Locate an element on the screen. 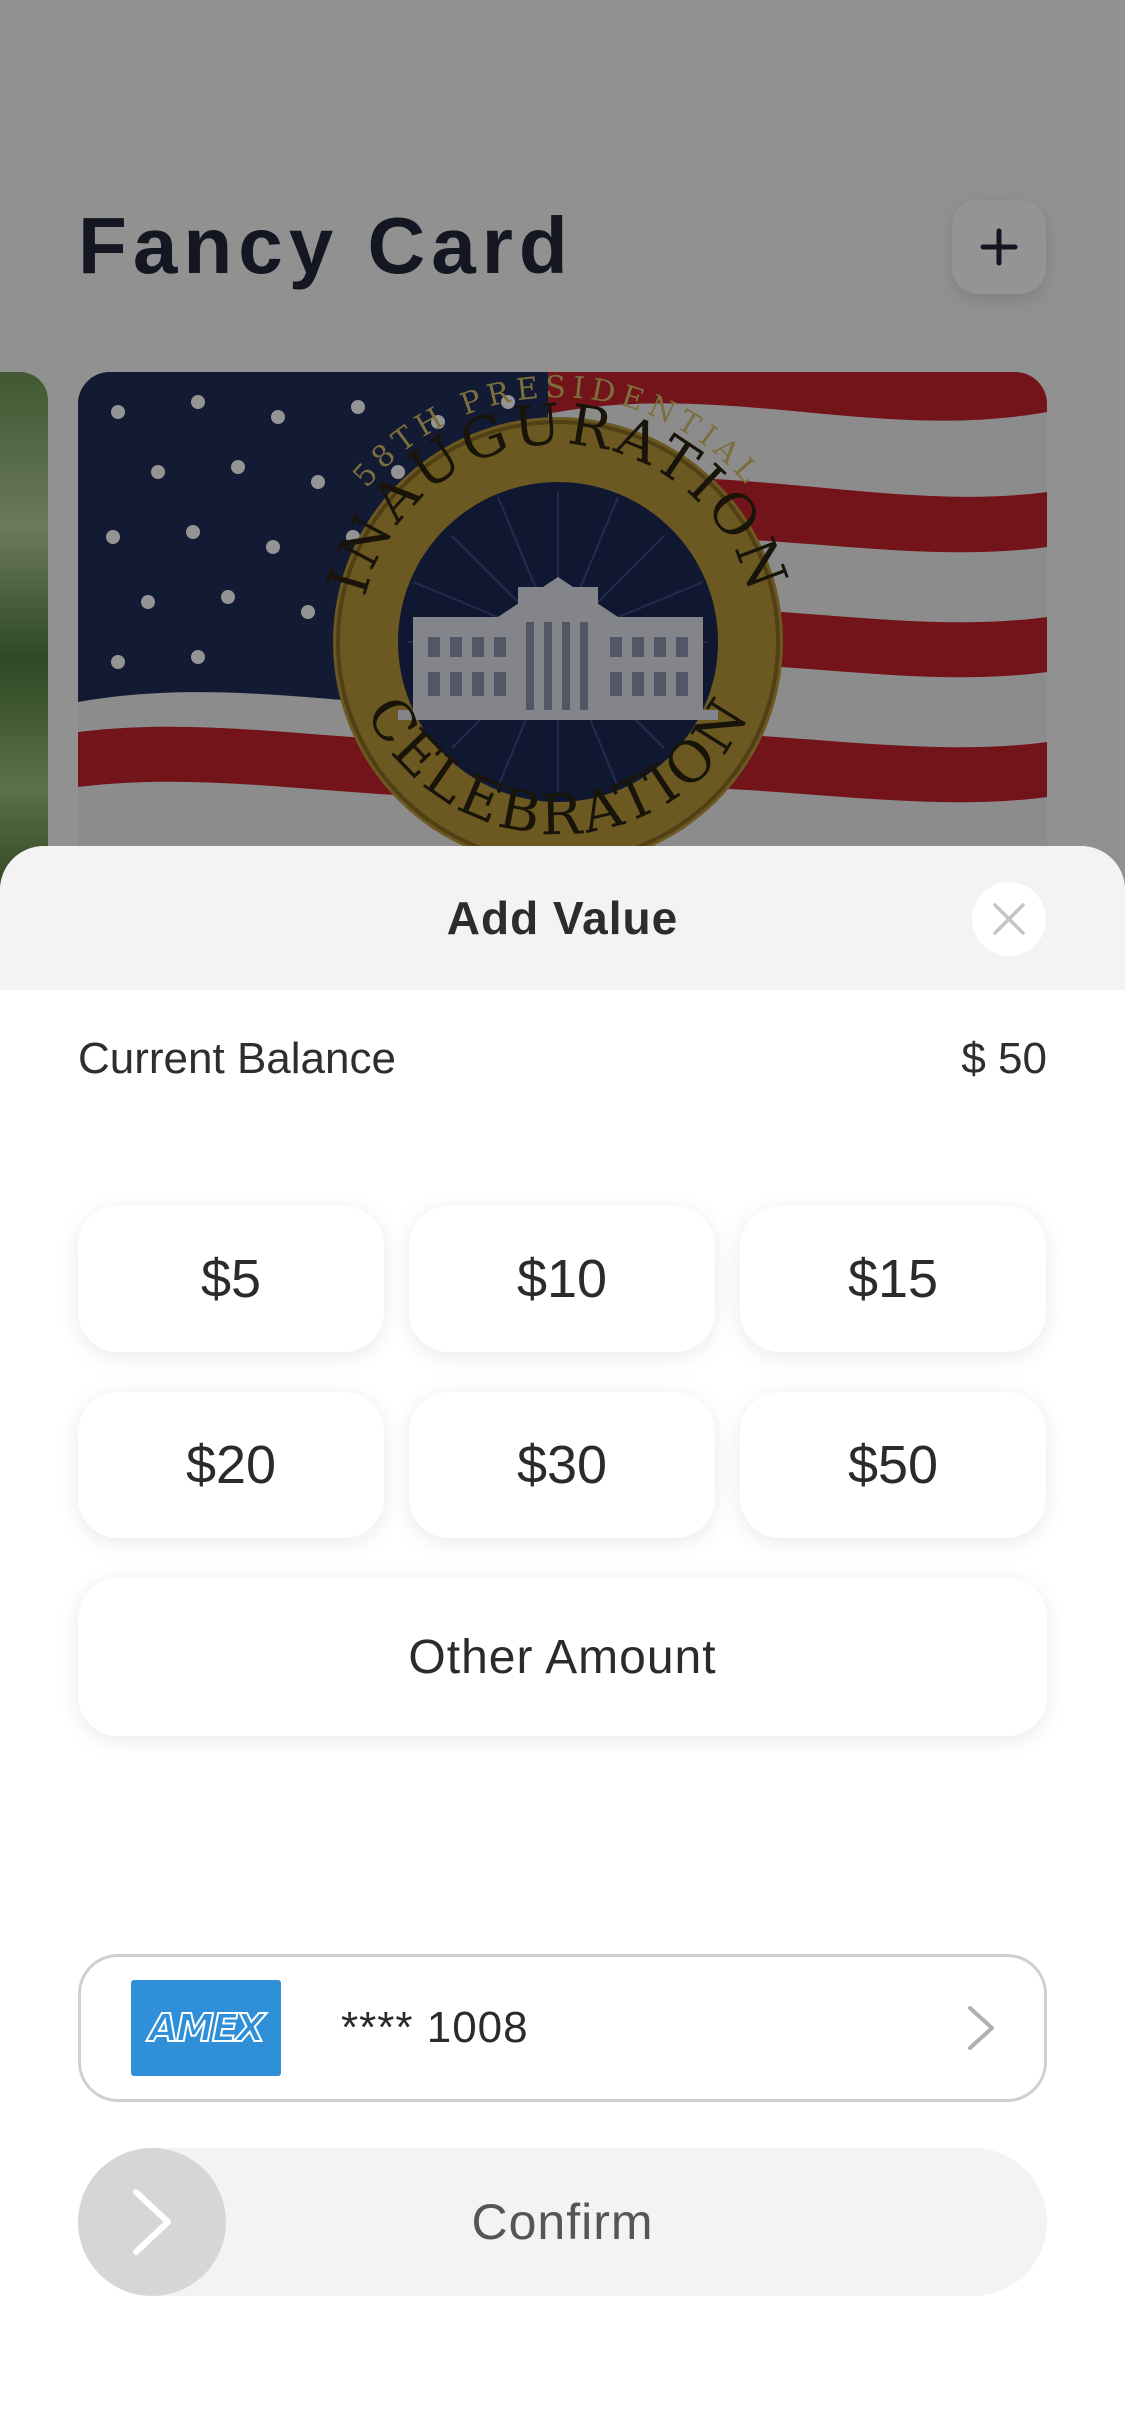 This screenshot has height=2436, width=1125. amount-button-15: $15 is located at coordinates (893, 1279).